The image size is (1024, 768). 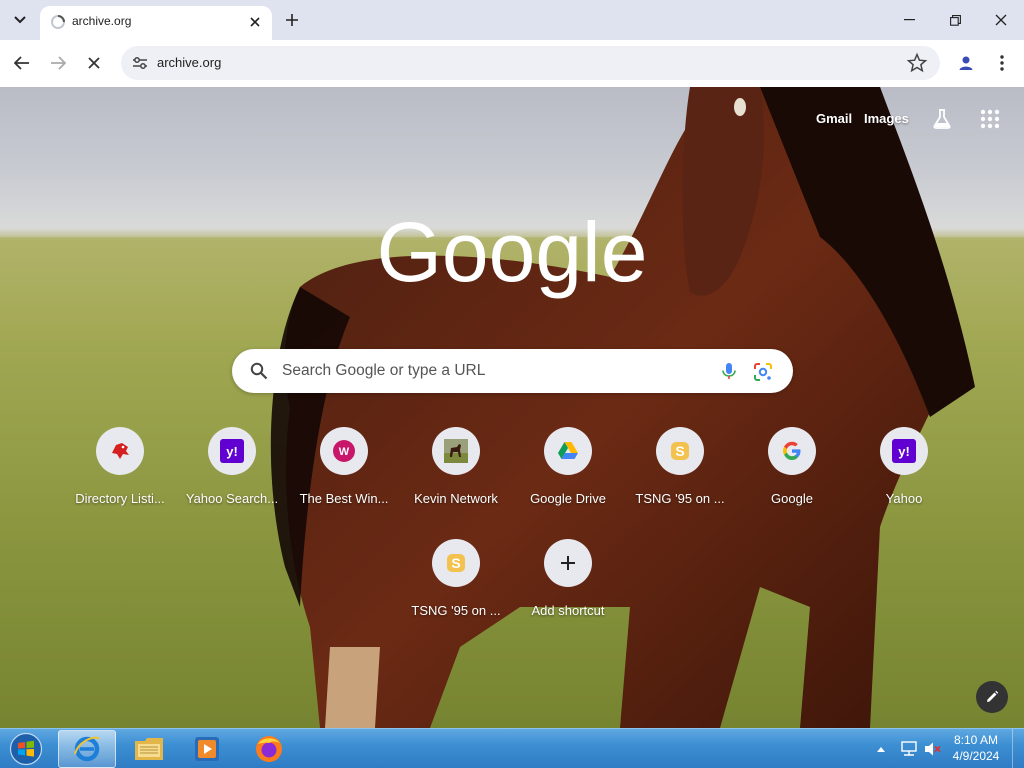 I want to click on windows-logo-icon, so click(x=26, y=749).